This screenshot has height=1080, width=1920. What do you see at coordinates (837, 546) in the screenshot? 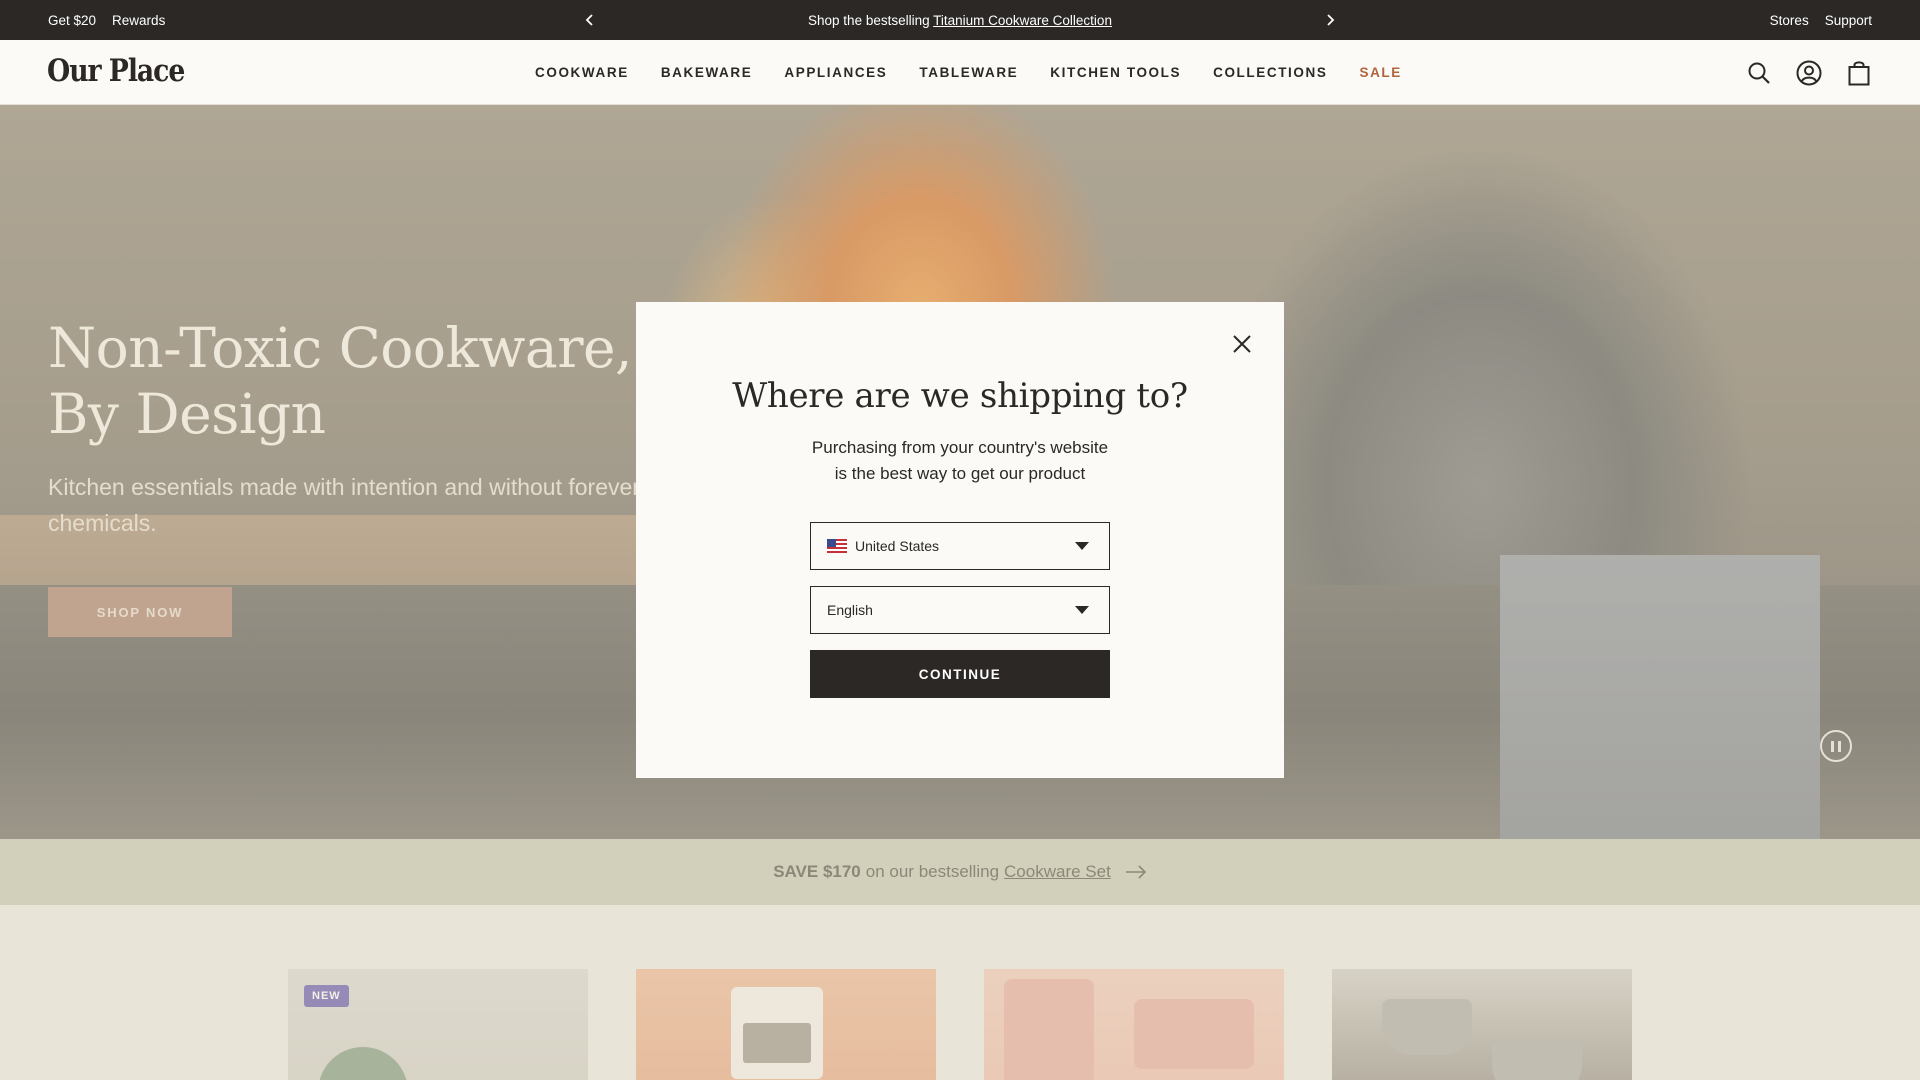
I see `us-flag-icon` at bounding box center [837, 546].